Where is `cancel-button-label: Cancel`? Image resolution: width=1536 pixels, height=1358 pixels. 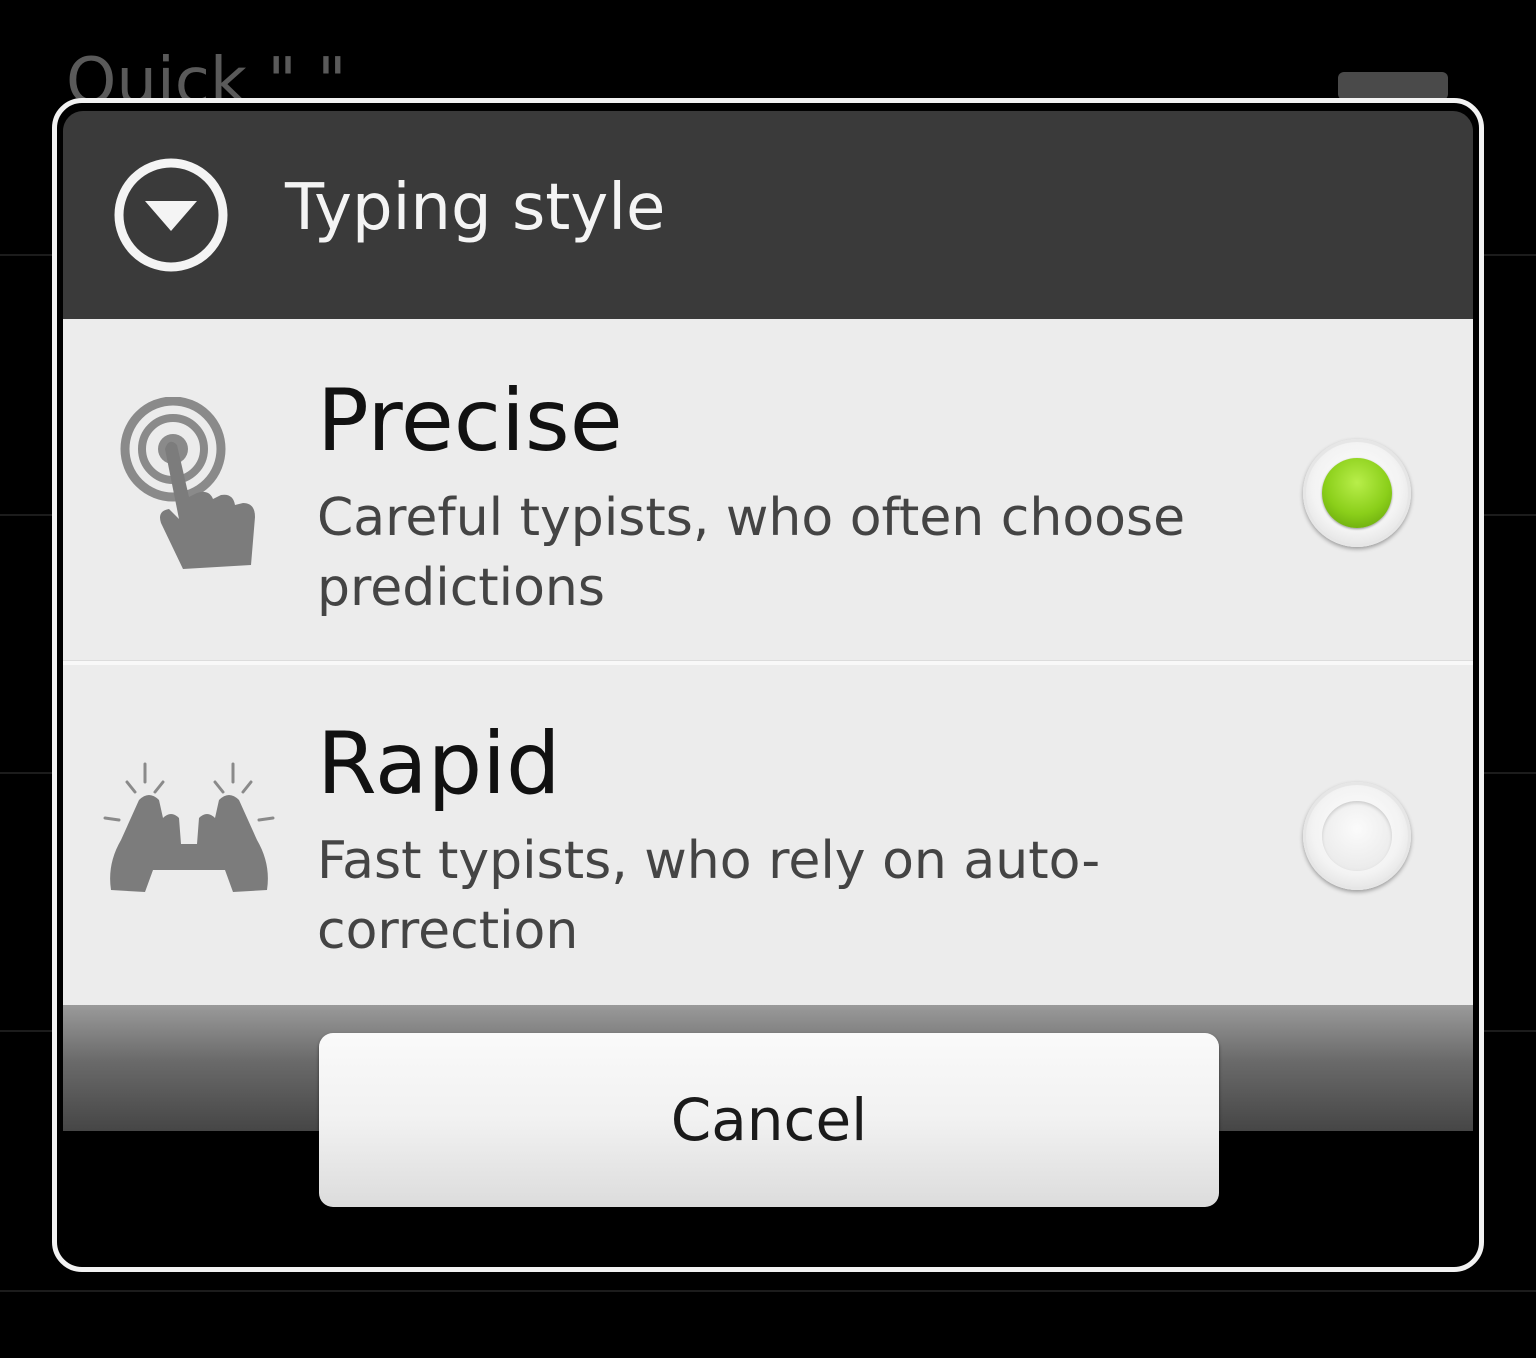 cancel-button-label: Cancel is located at coordinates (769, 1120).